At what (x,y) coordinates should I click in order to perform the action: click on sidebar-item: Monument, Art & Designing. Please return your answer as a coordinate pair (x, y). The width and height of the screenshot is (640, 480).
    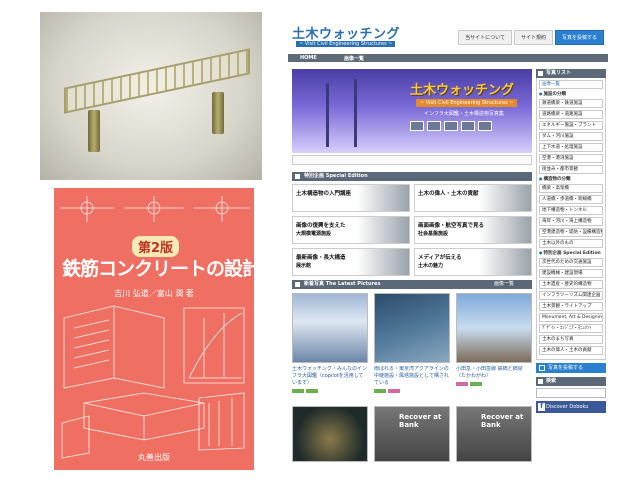
    Looking at the image, I should click on (571, 317).